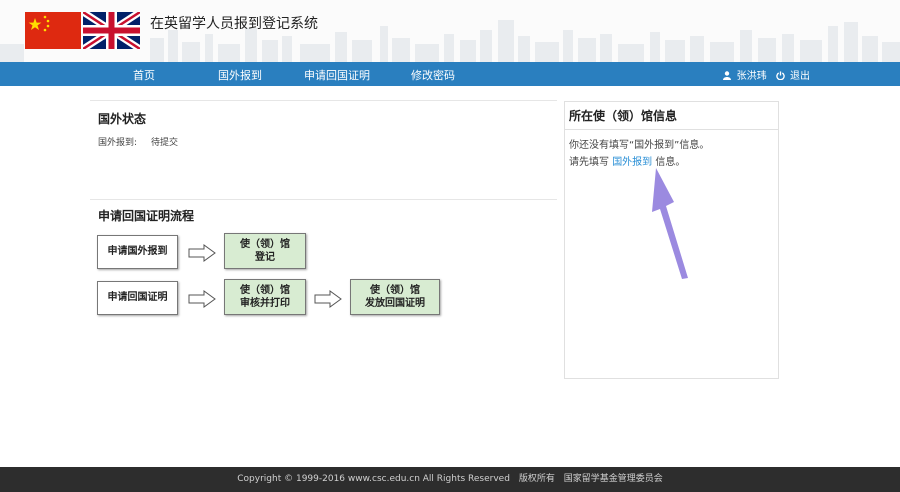 This screenshot has width=900, height=492. I want to click on nav-item-overseas-report: 国外报到, so click(240, 75).